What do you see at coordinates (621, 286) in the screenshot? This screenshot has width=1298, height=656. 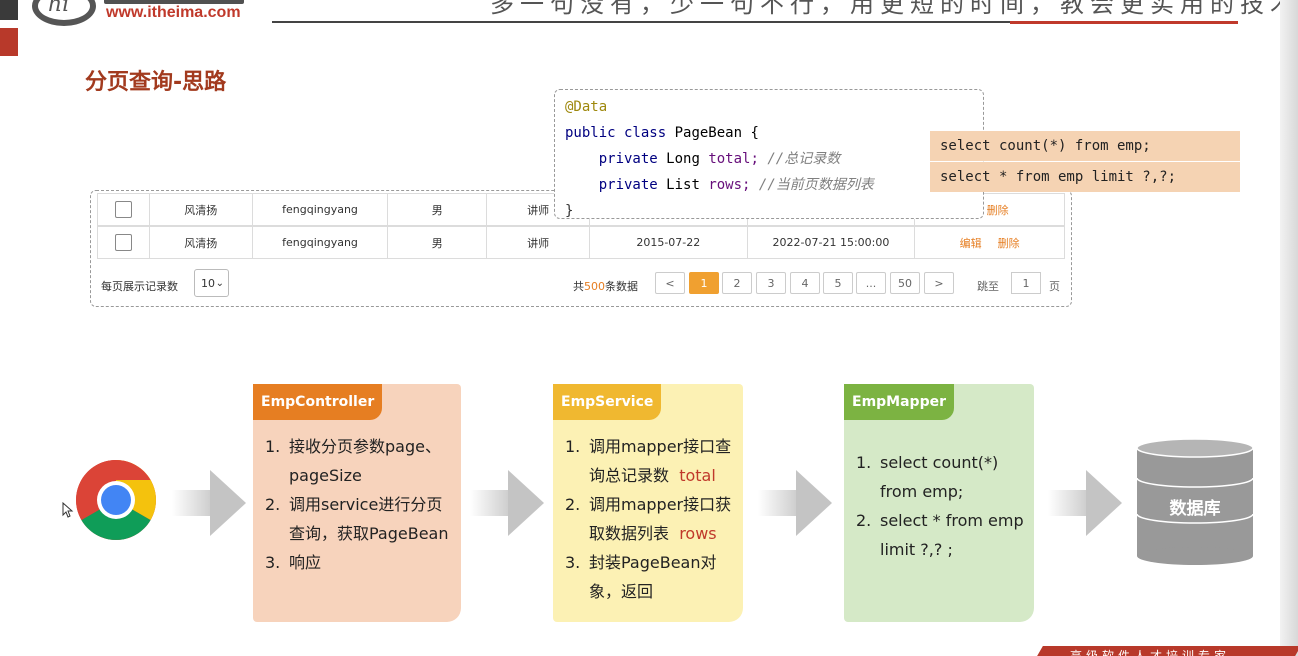 I see `total-suffix: 条数据` at bounding box center [621, 286].